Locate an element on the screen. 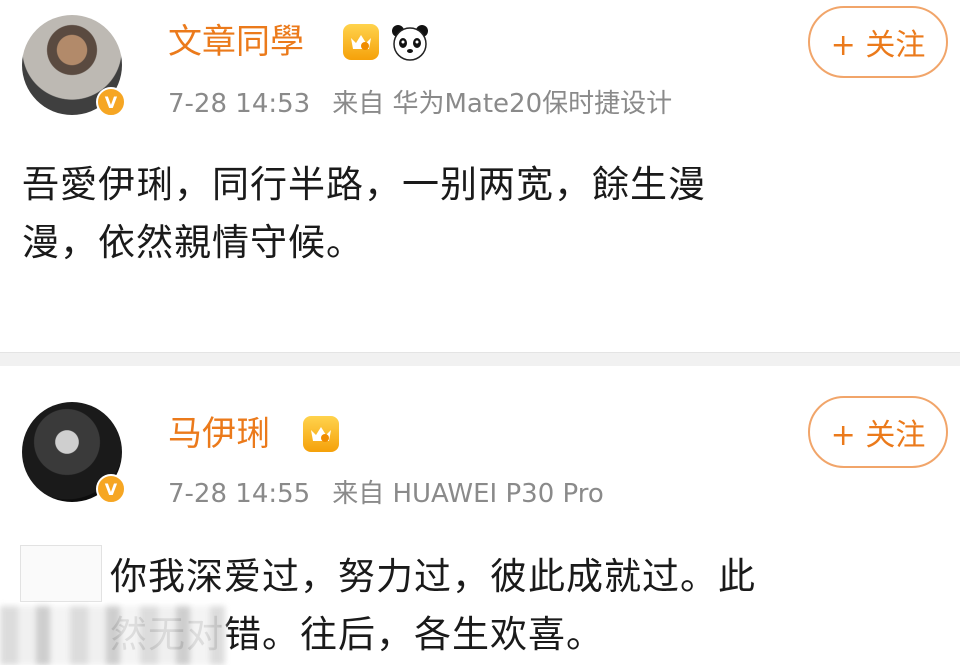  post-meta: 7-28 14:55 来自 HUAWEI P30 Pro is located at coordinates (386, 494).